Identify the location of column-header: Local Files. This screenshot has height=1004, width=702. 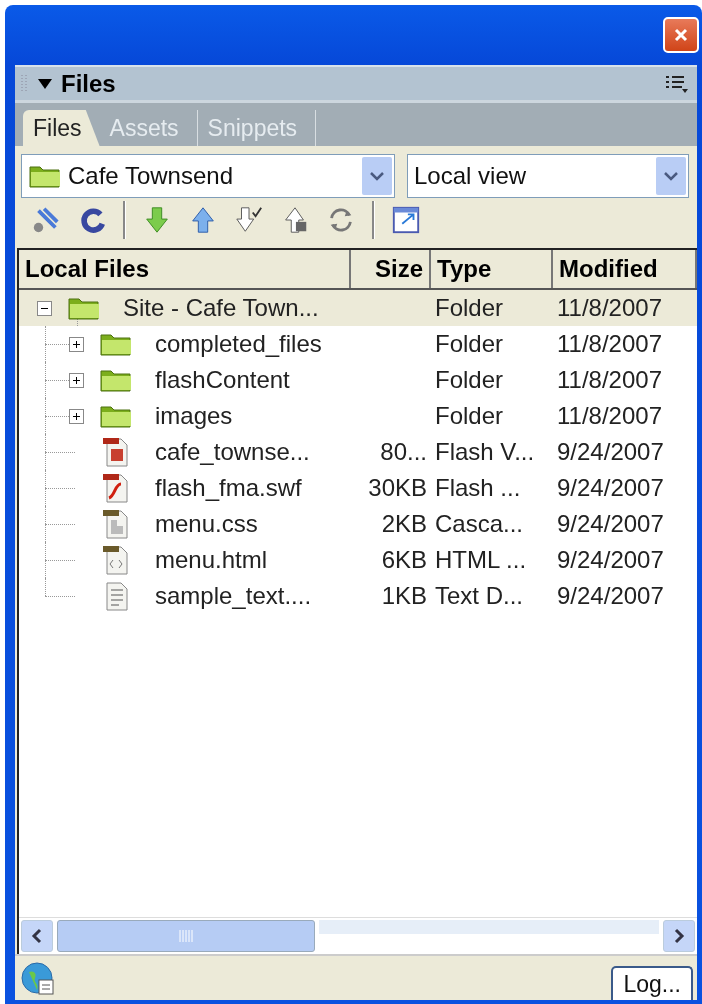
(185, 269).